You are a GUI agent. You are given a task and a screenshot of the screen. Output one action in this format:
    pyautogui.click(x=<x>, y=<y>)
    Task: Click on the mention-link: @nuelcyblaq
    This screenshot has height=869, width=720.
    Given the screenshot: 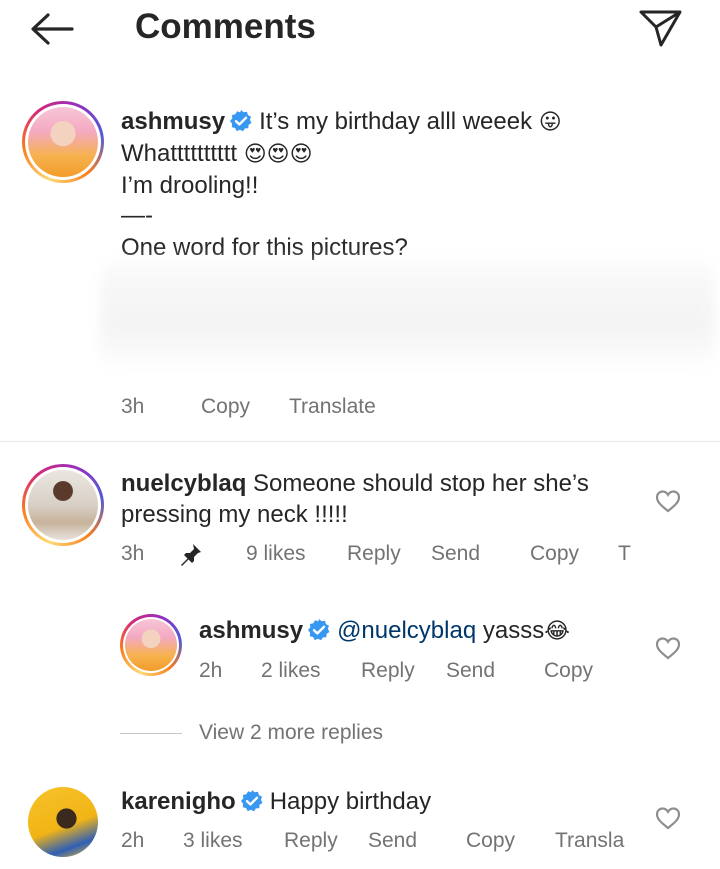 What is the action you would take?
    pyautogui.click(x=406, y=630)
    